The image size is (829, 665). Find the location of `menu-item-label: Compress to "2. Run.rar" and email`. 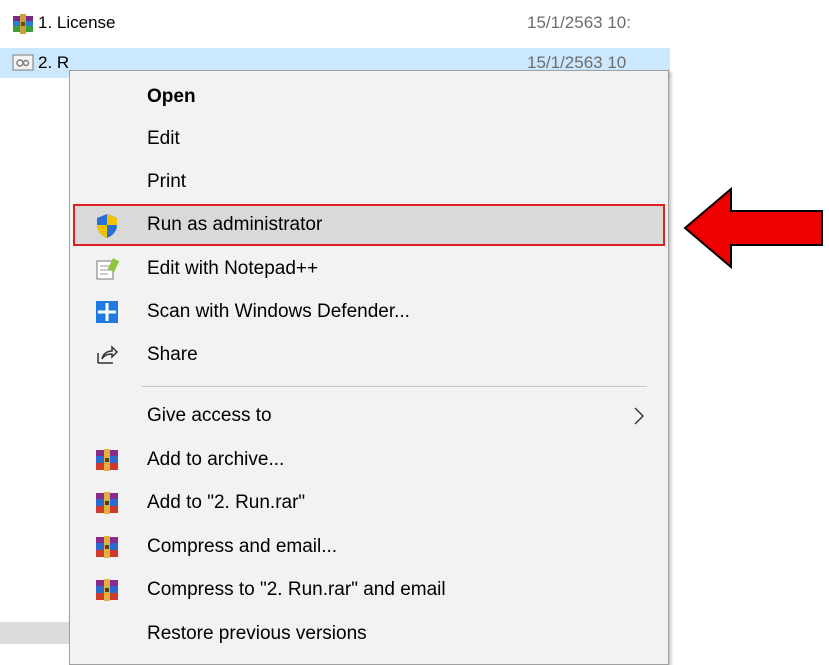

menu-item-label: Compress to "2. Run.rar" and email is located at coordinates (296, 589).